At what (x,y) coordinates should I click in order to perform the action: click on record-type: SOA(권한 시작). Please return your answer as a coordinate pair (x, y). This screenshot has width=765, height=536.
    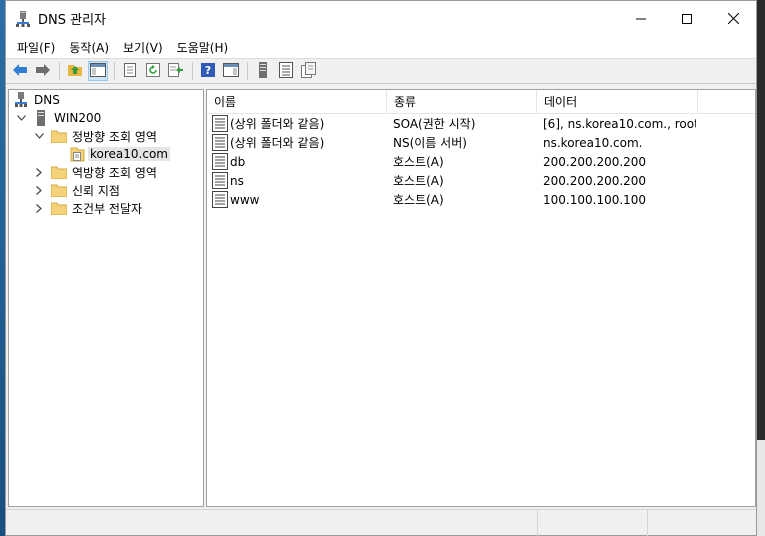
    Looking at the image, I should click on (434, 124).